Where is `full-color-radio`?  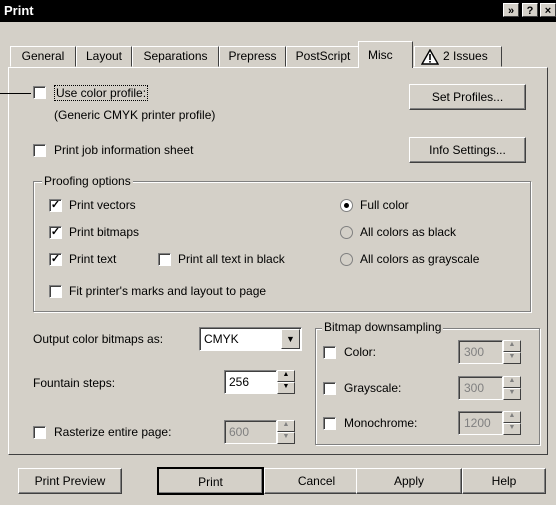 full-color-radio is located at coordinates (346, 205).